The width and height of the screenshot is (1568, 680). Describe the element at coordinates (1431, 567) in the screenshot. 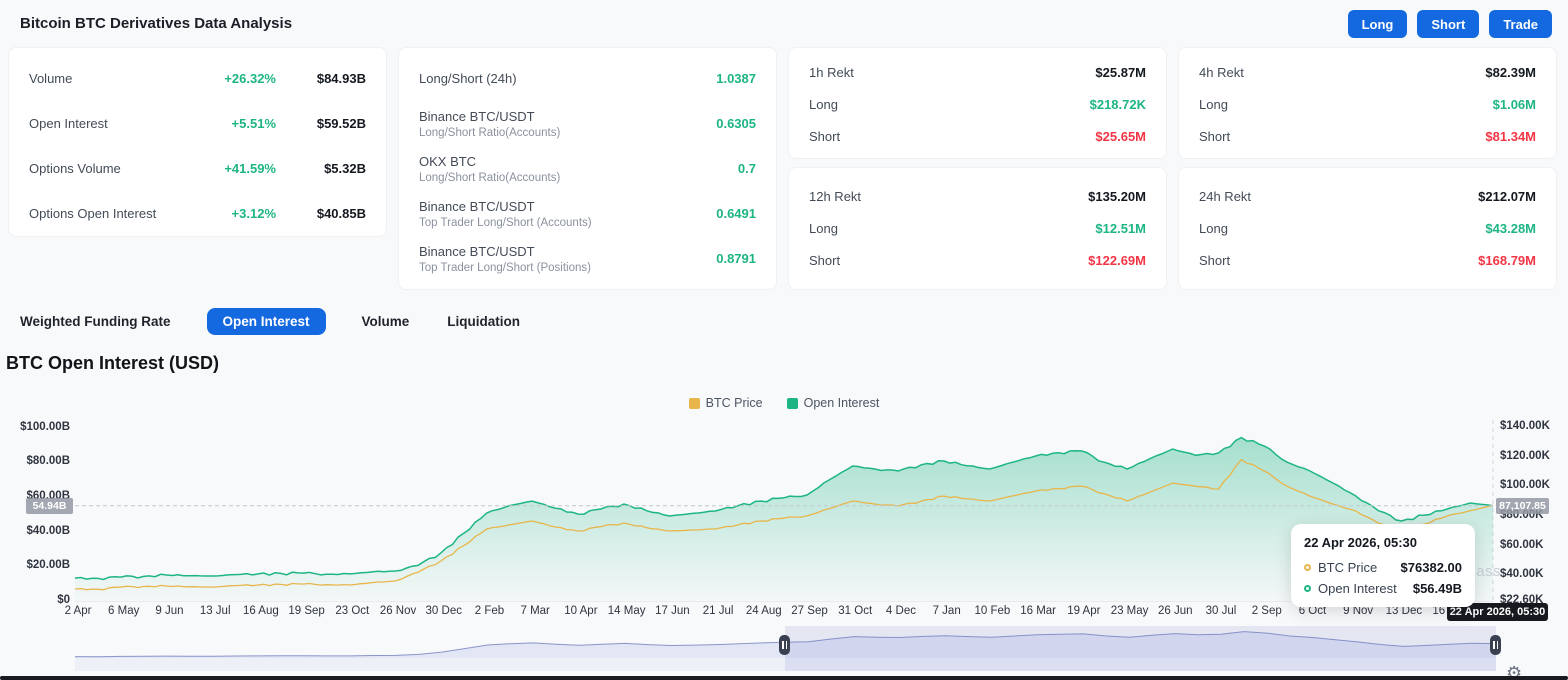

I see `tooltip-value: $76382.00` at that location.